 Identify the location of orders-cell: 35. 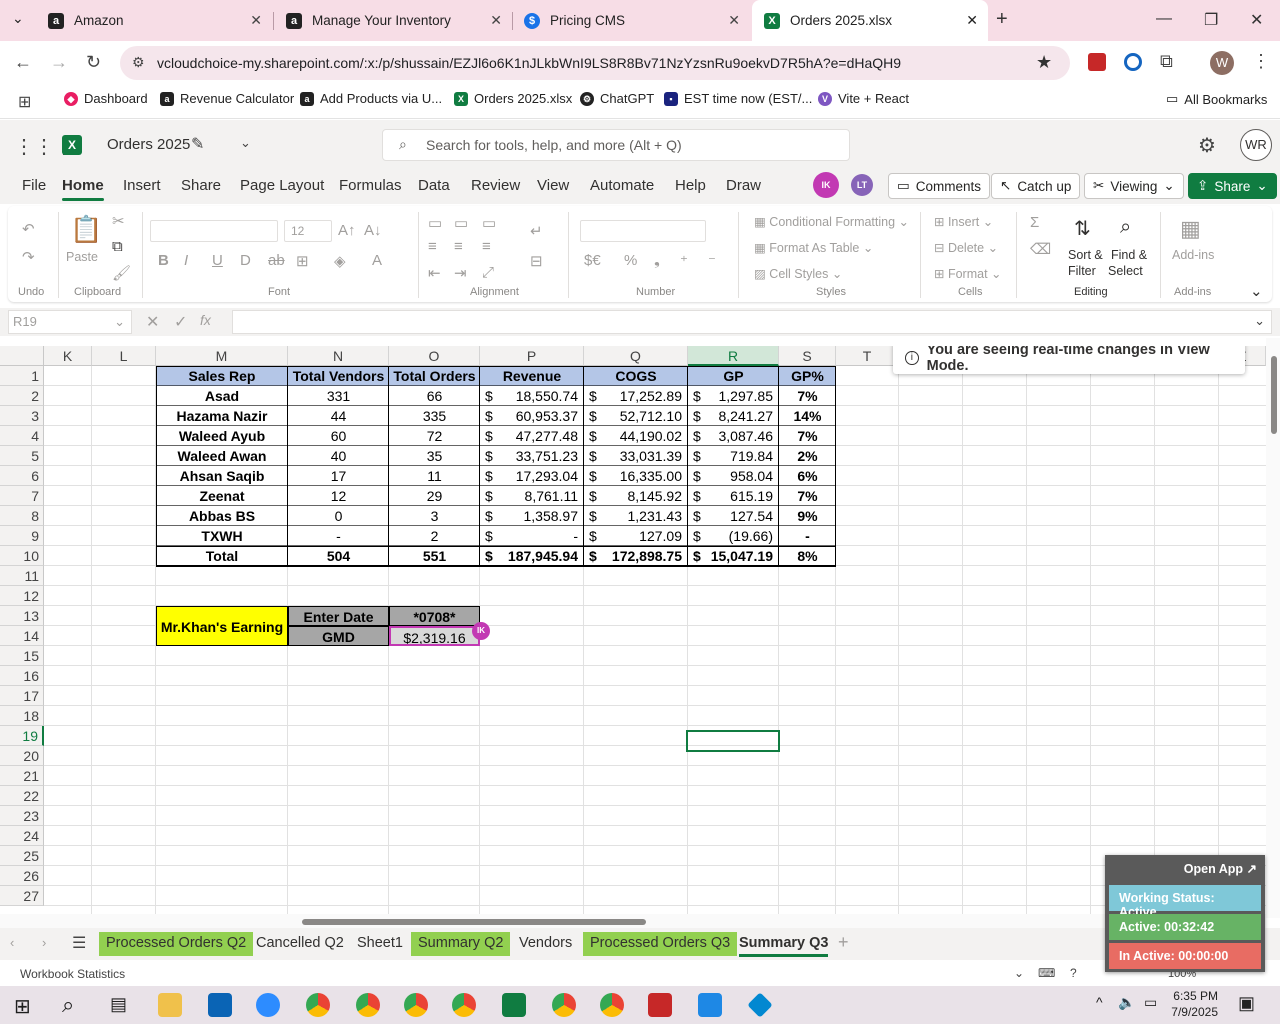
(434, 456).